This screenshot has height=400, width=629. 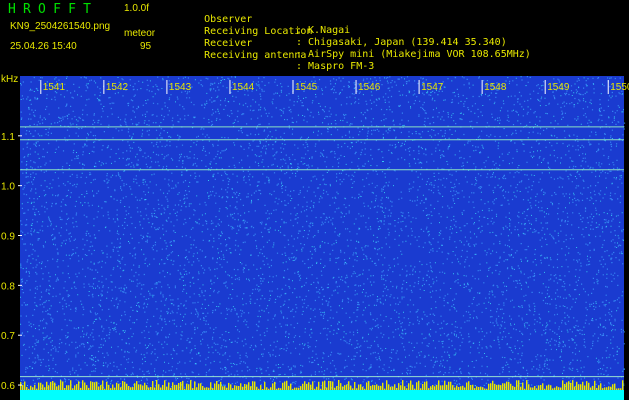 What do you see at coordinates (8, 286) in the screenshot?
I see `y-tick-label: 0.8` at bounding box center [8, 286].